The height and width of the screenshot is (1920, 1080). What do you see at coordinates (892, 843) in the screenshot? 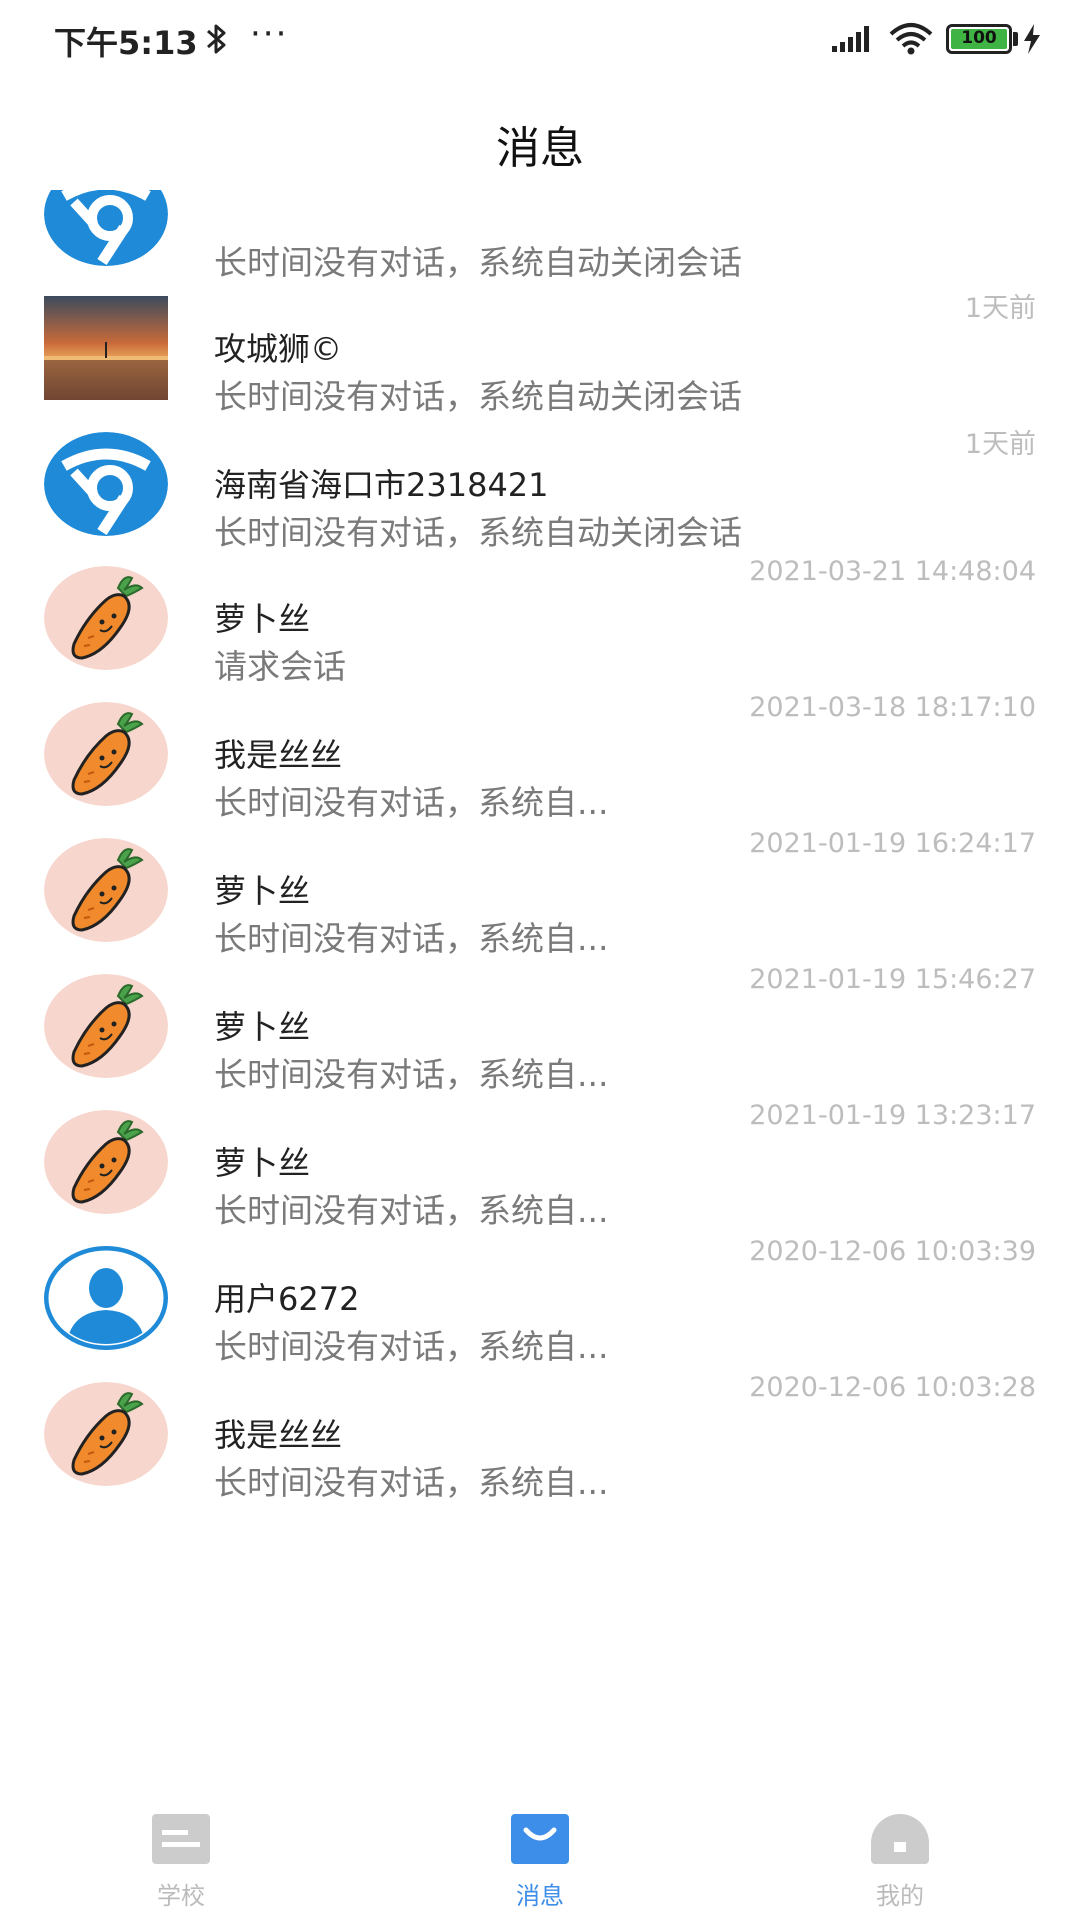
I see `conversation-timestamp: 2021-01-19 16:24:17` at bounding box center [892, 843].